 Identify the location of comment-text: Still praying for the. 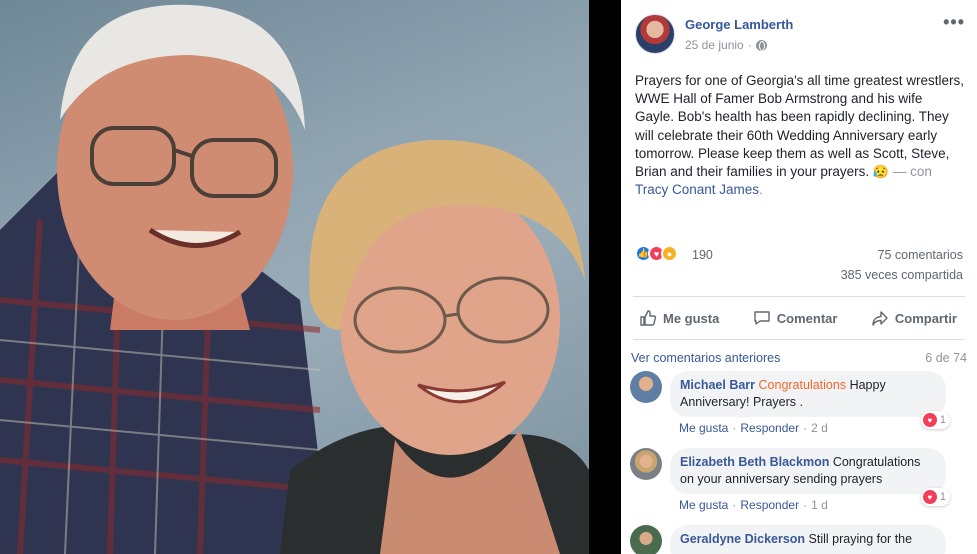
(860, 539).